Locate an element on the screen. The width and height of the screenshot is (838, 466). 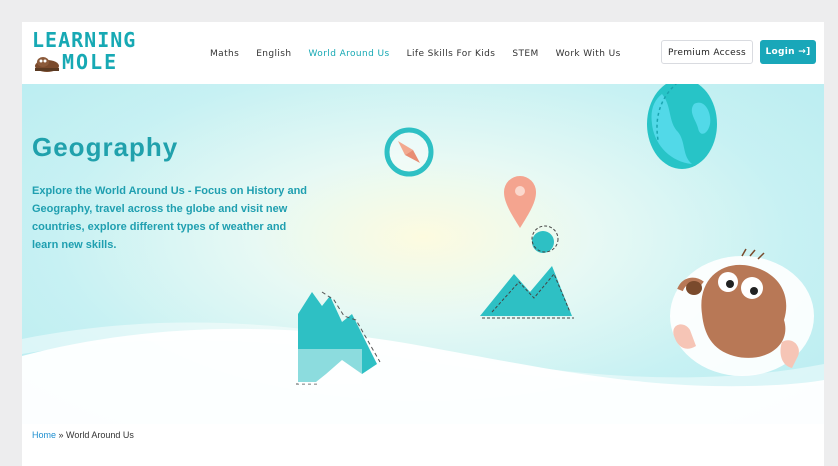
page-title: Geography is located at coordinates (105, 147).